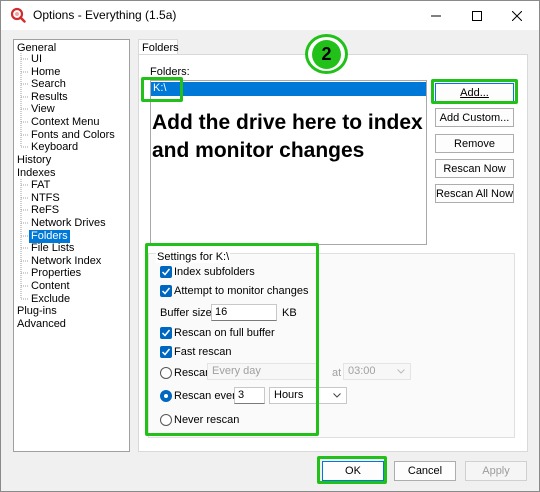 The height and width of the screenshot is (492, 540). I want to click on apply-button: Apply, so click(496, 471).